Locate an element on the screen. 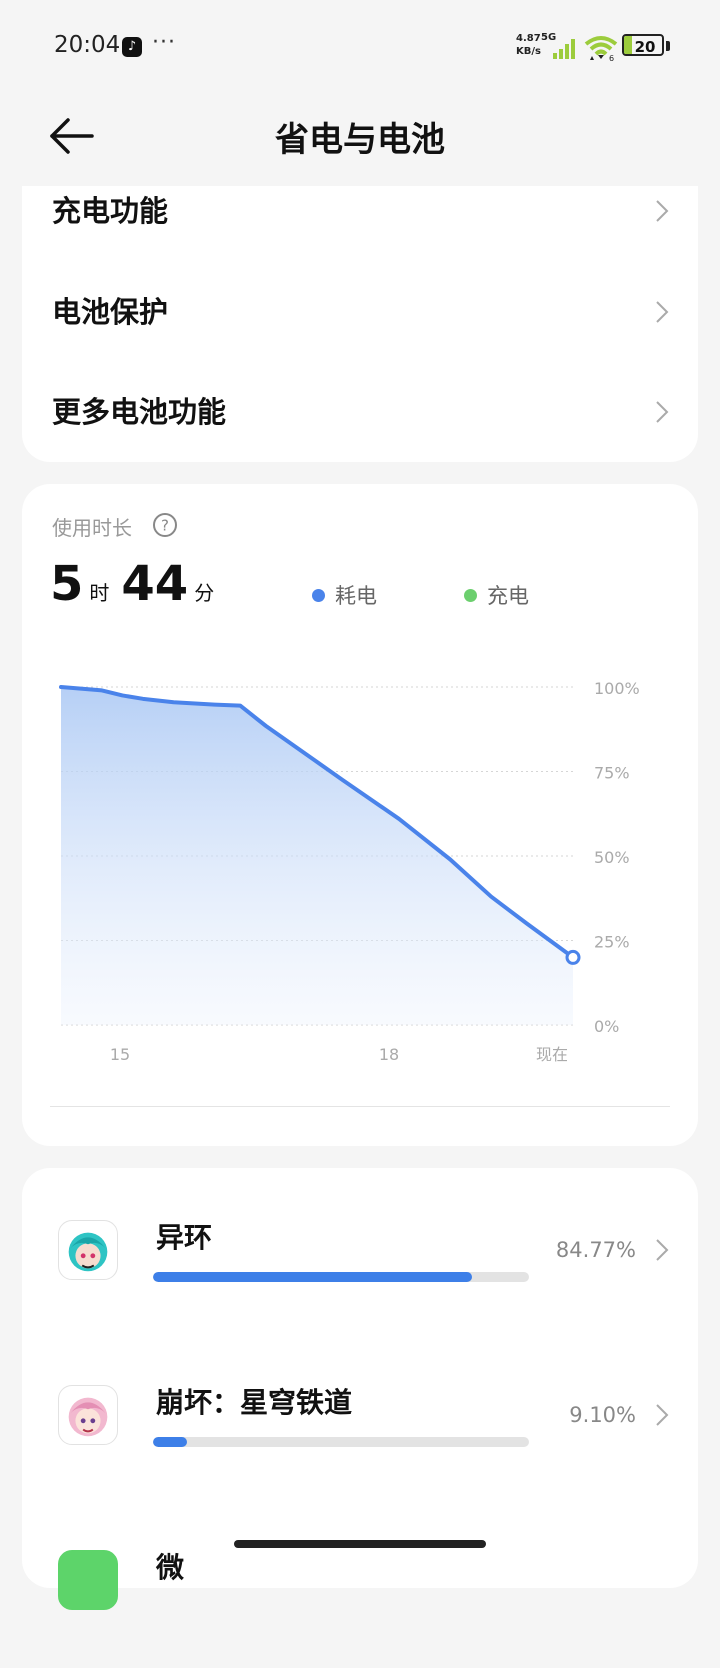 The width and height of the screenshot is (720, 1668). app-row-star-rail: 崩坏：星穹铁道 9.10% is located at coordinates (360, 1438).